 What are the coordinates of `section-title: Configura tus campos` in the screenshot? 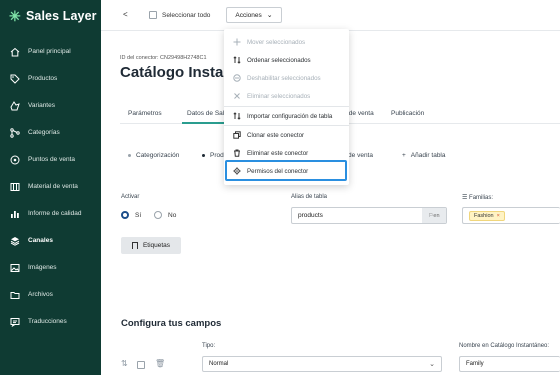 It's located at (171, 323).